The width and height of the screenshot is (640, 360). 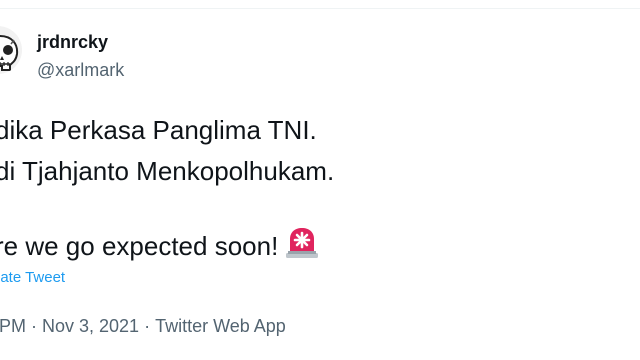 I want to click on translate-tweet-link: late Tweet, so click(x=32, y=278).